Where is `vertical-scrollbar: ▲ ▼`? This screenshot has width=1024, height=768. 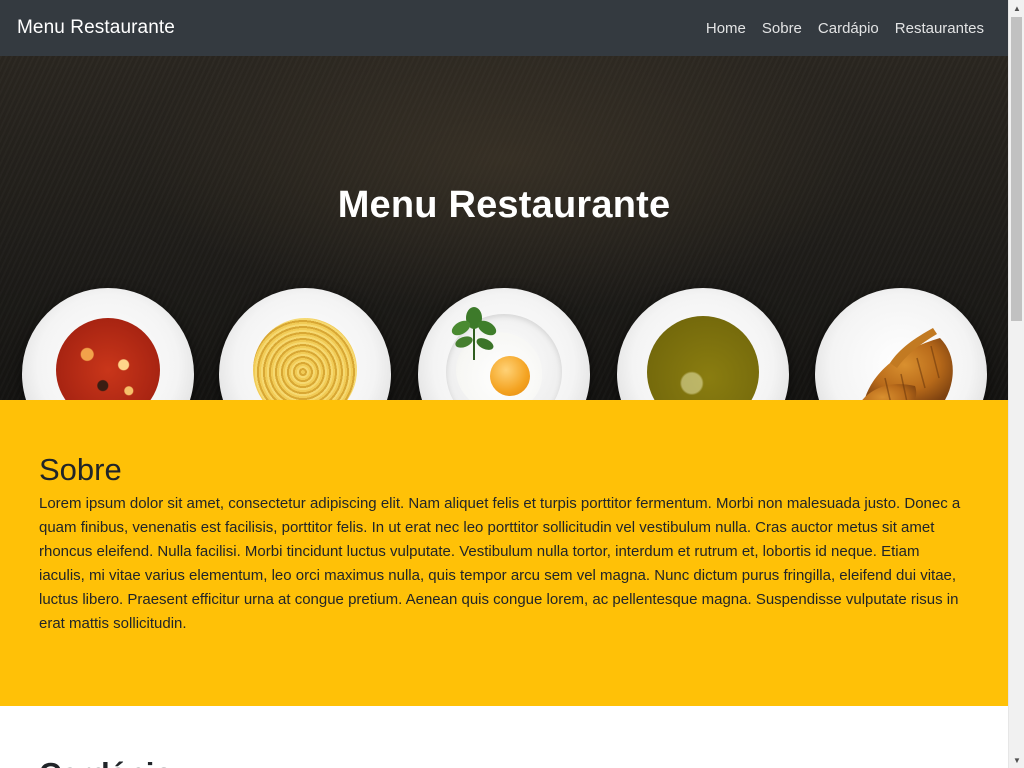 vertical-scrollbar: ▲ ▼ is located at coordinates (1016, 384).